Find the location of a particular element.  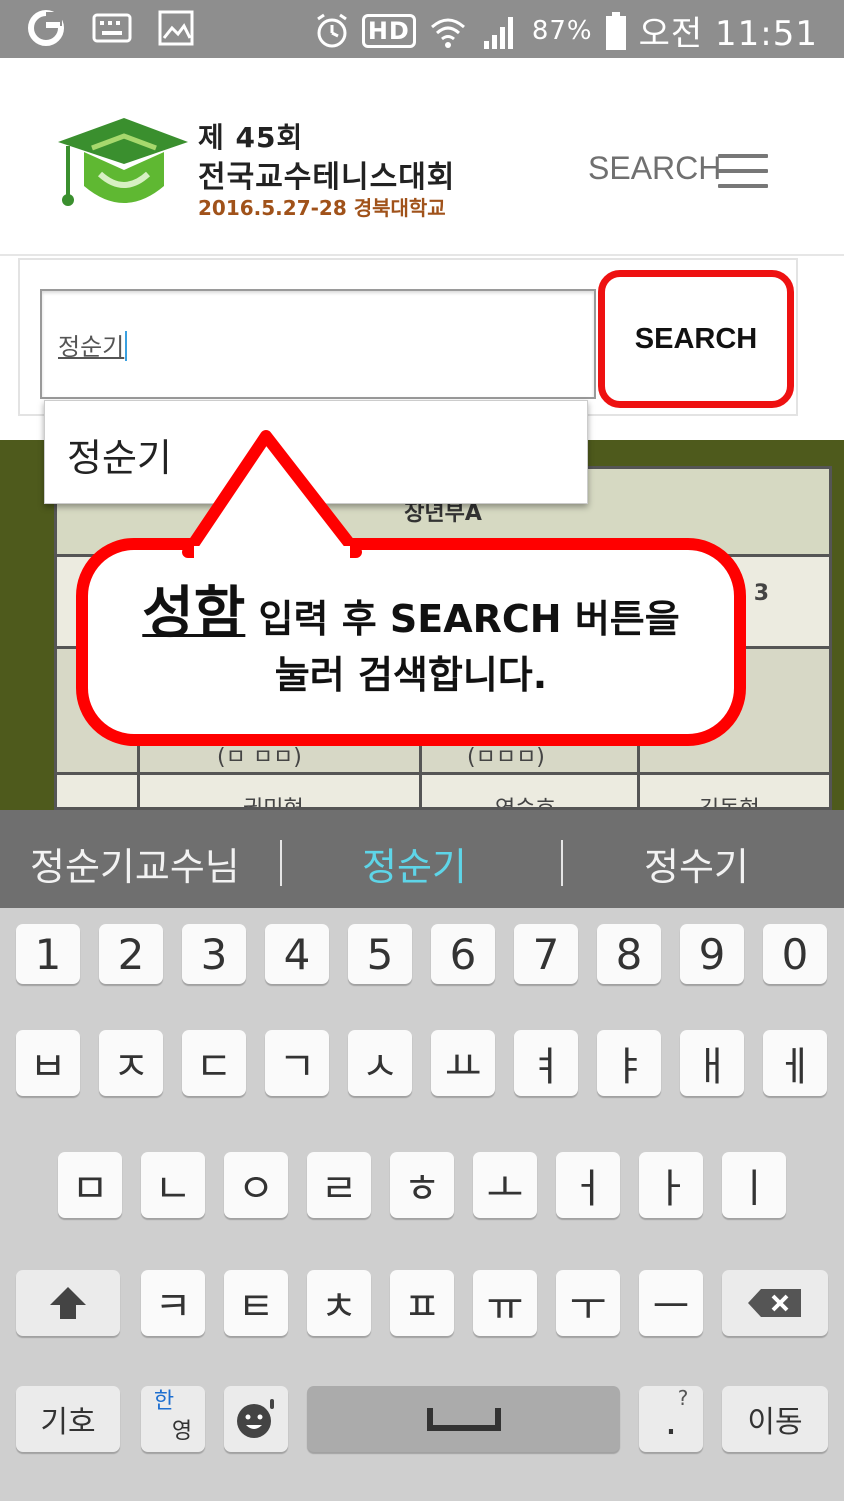

key-7: 7 is located at coordinates (546, 954).